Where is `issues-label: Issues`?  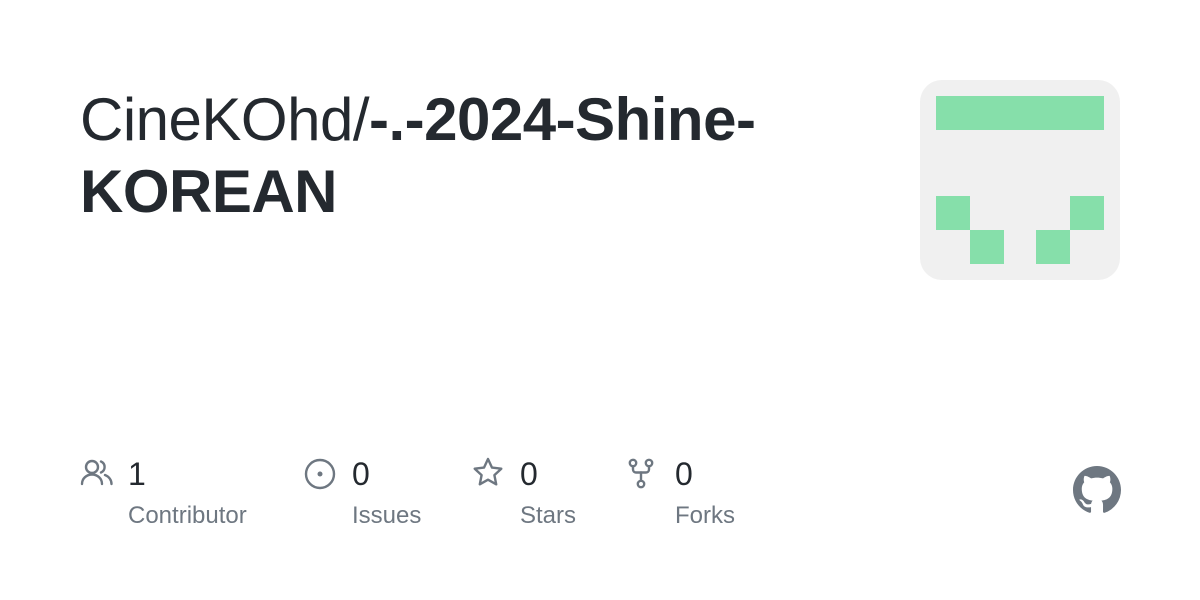 issues-label: Issues is located at coordinates (387, 515).